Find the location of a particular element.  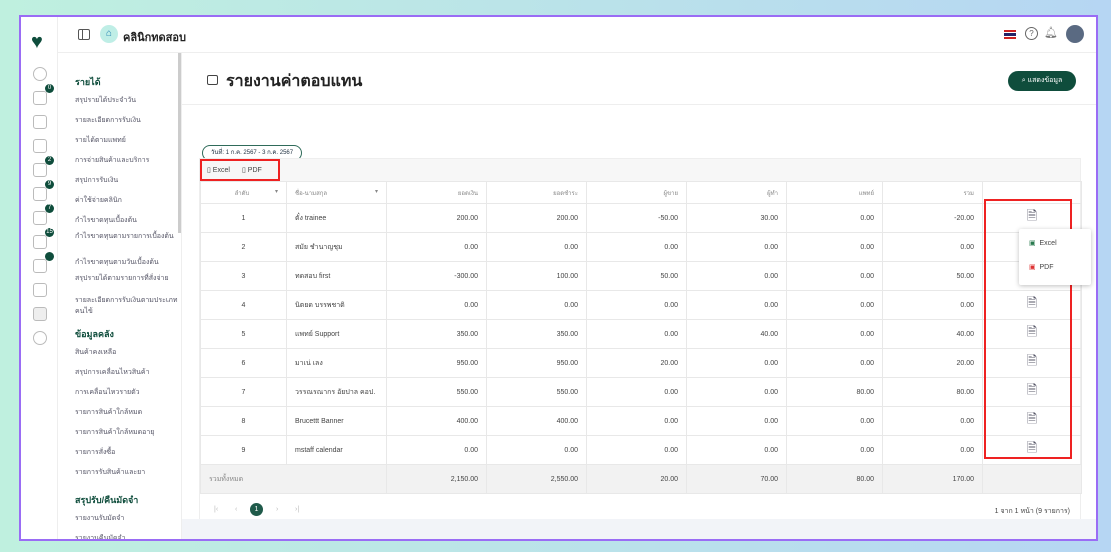

column-header: ลำดับ ▾ is located at coordinates (243, 192).